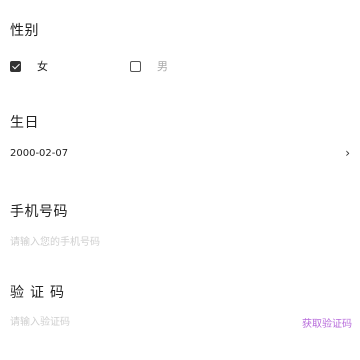 The image size is (360, 360). What do you see at coordinates (39, 212) in the screenshot?
I see `phone-label: 手机号码` at bounding box center [39, 212].